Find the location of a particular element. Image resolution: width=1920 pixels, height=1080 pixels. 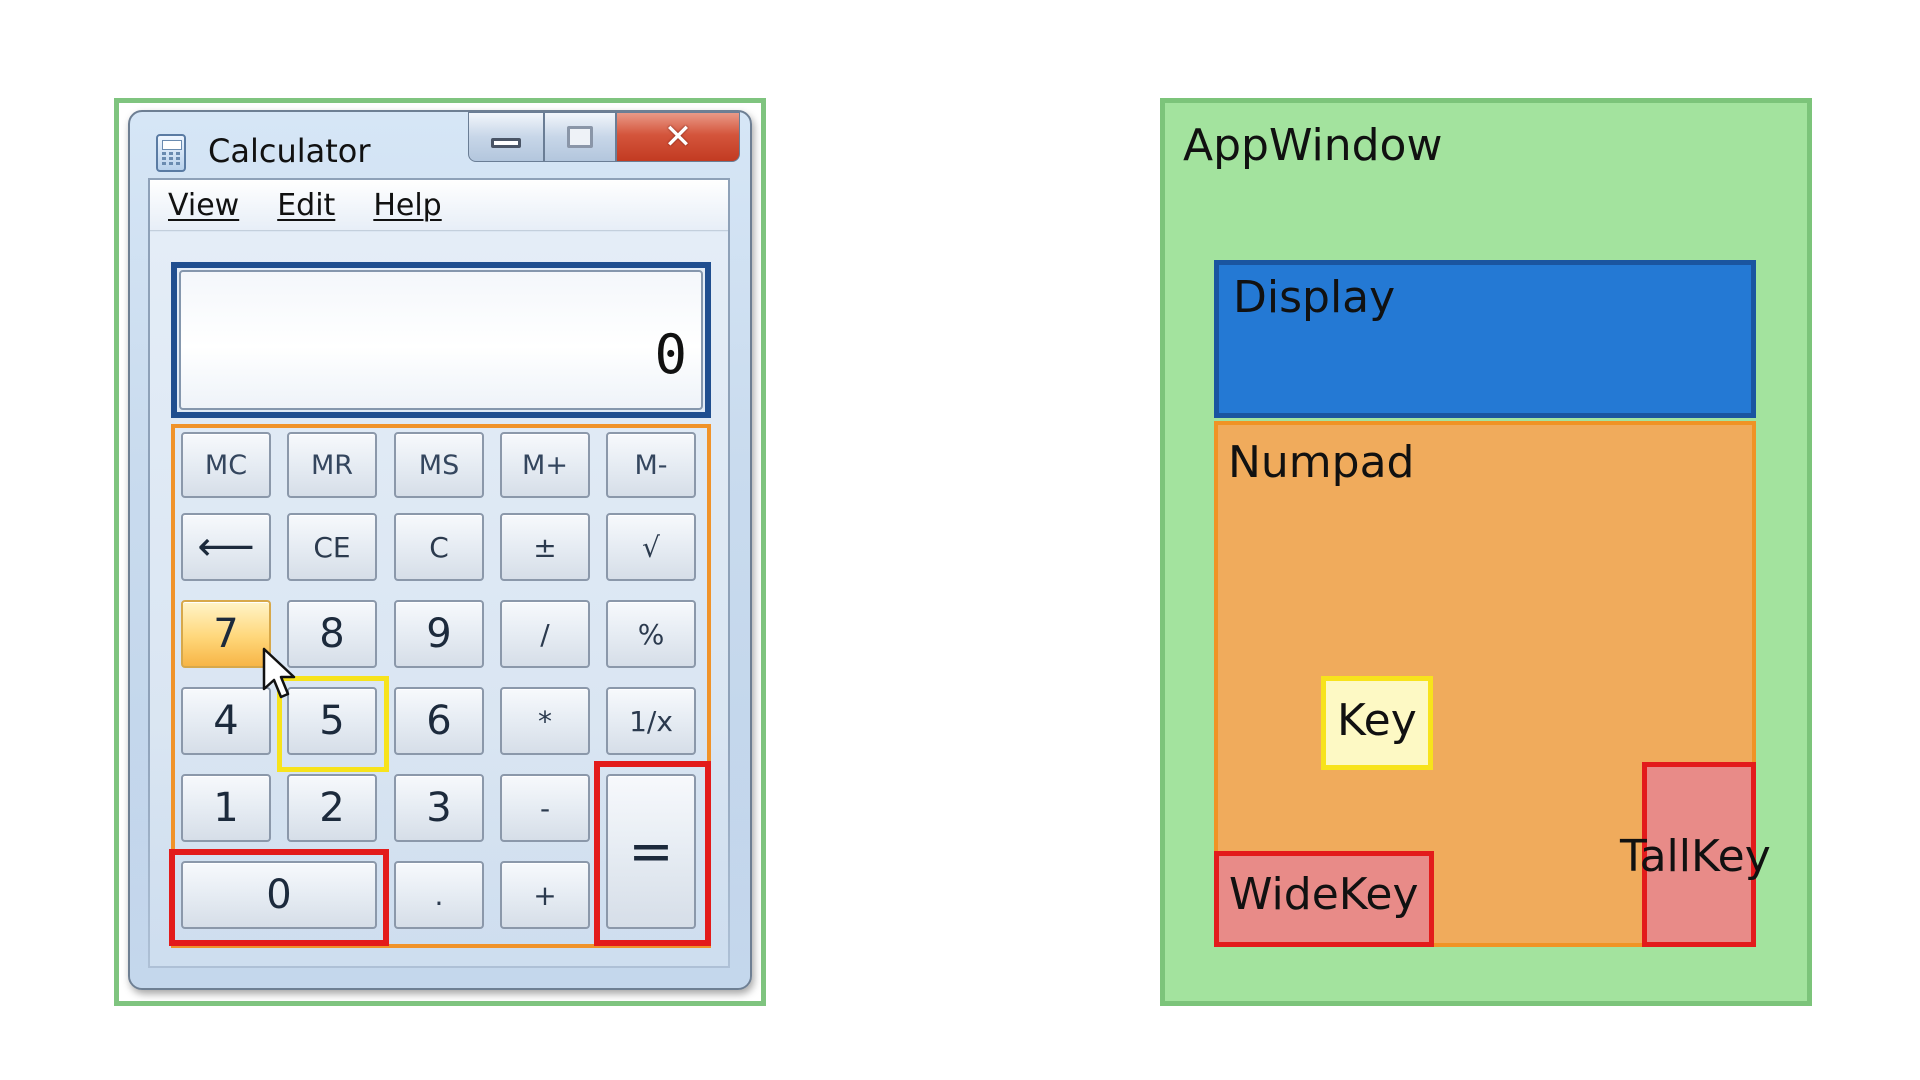

key-reciprocal: 1/x is located at coordinates (651, 721).